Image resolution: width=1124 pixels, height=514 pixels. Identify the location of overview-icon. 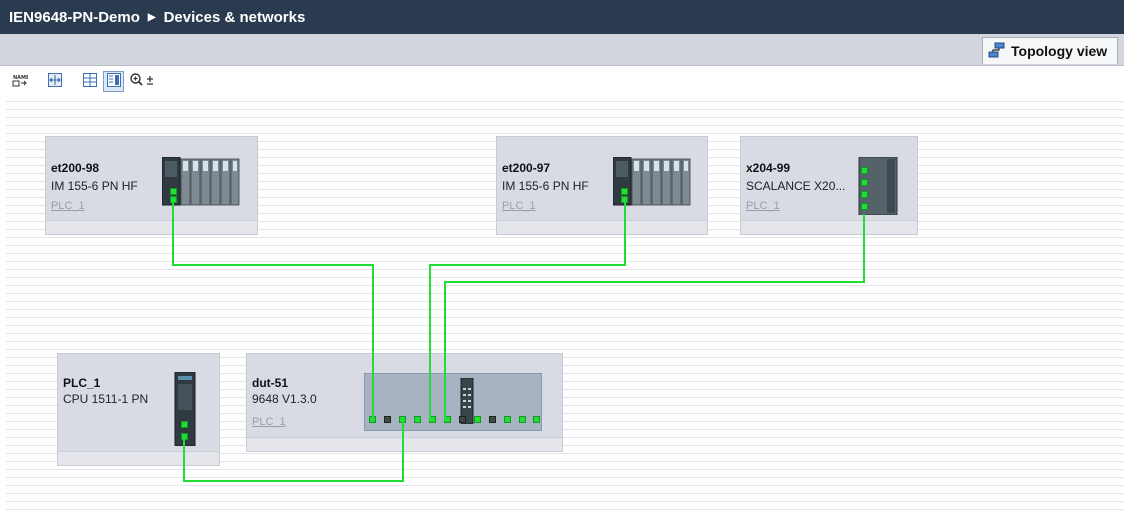
(114, 81).